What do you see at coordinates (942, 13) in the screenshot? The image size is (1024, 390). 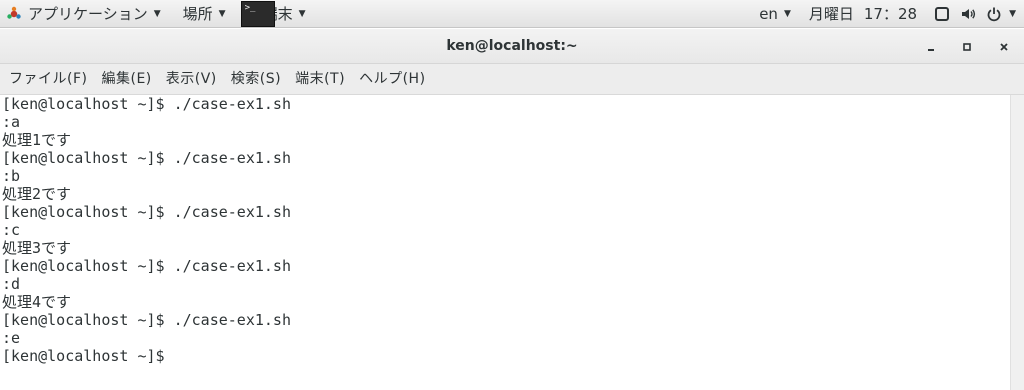 I see `screen-icon` at bounding box center [942, 13].